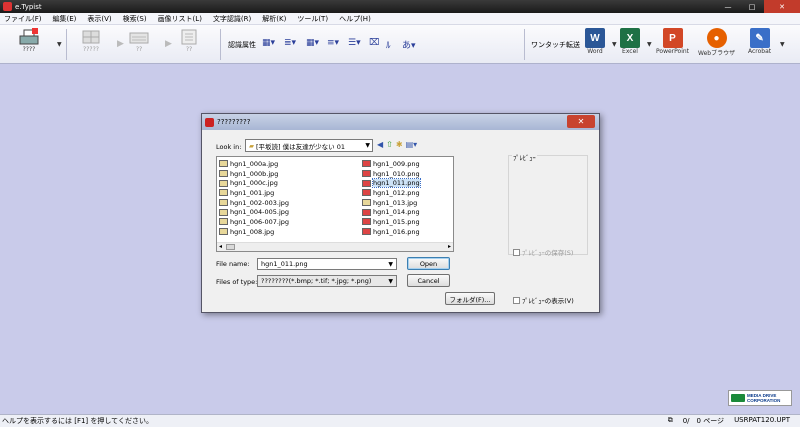  I want to click on logo-line-2: CORPORATION, so click(764, 400).